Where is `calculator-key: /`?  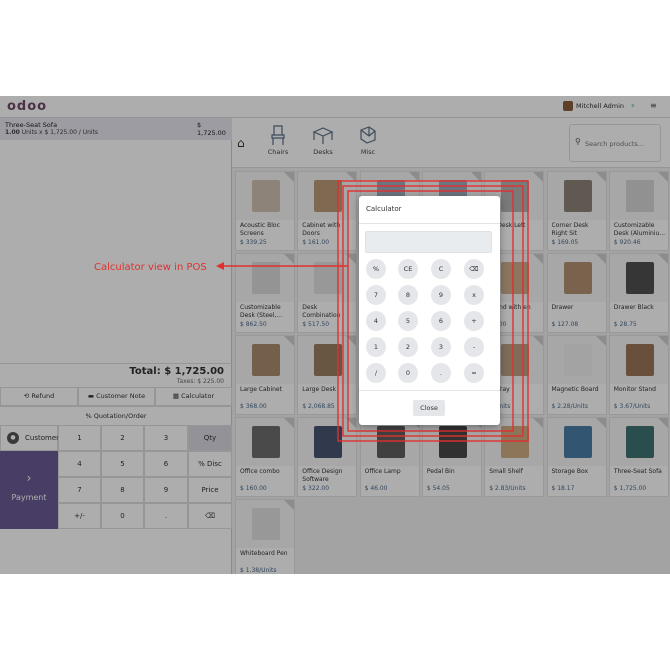 calculator-key: / is located at coordinates (376, 373).